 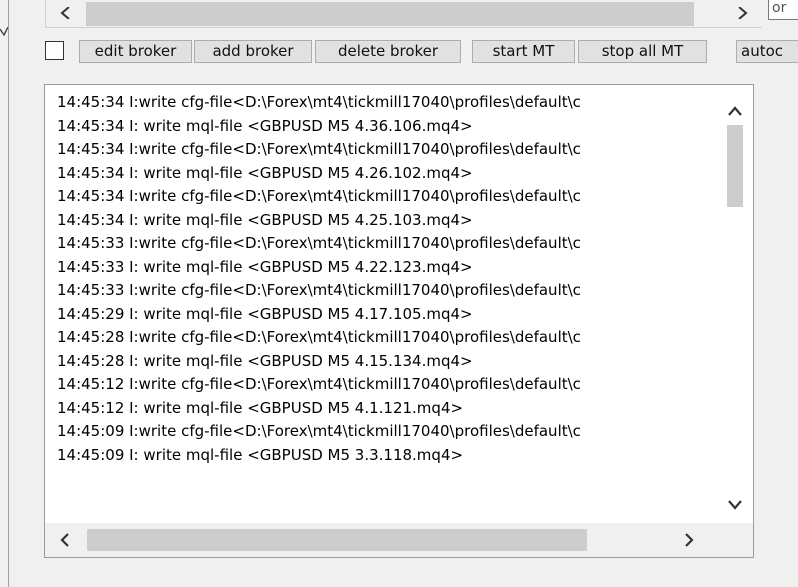 What do you see at coordinates (735, 166) in the screenshot?
I see `vertical-scroll-thumb` at bounding box center [735, 166].